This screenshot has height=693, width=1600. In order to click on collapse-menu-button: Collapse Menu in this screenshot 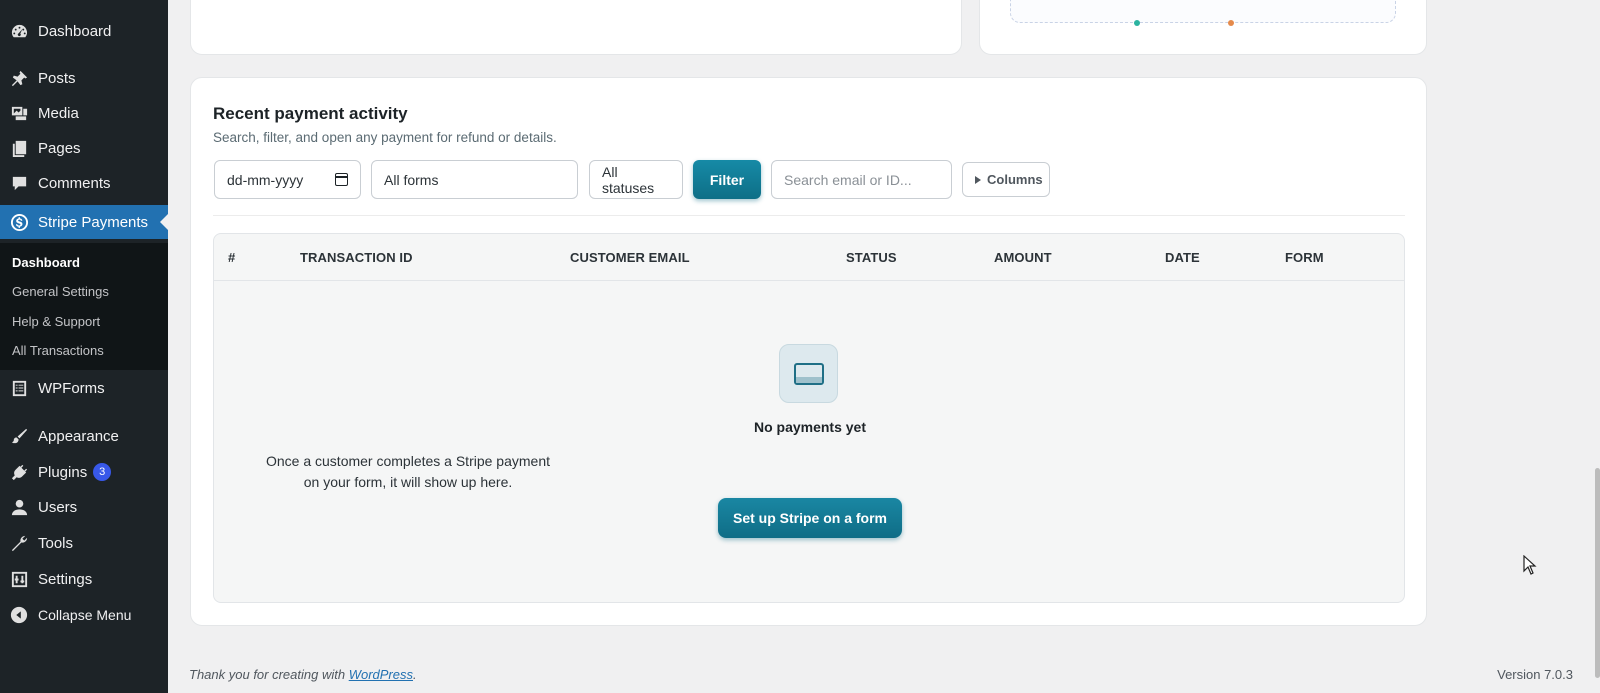, I will do `click(84, 615)`.